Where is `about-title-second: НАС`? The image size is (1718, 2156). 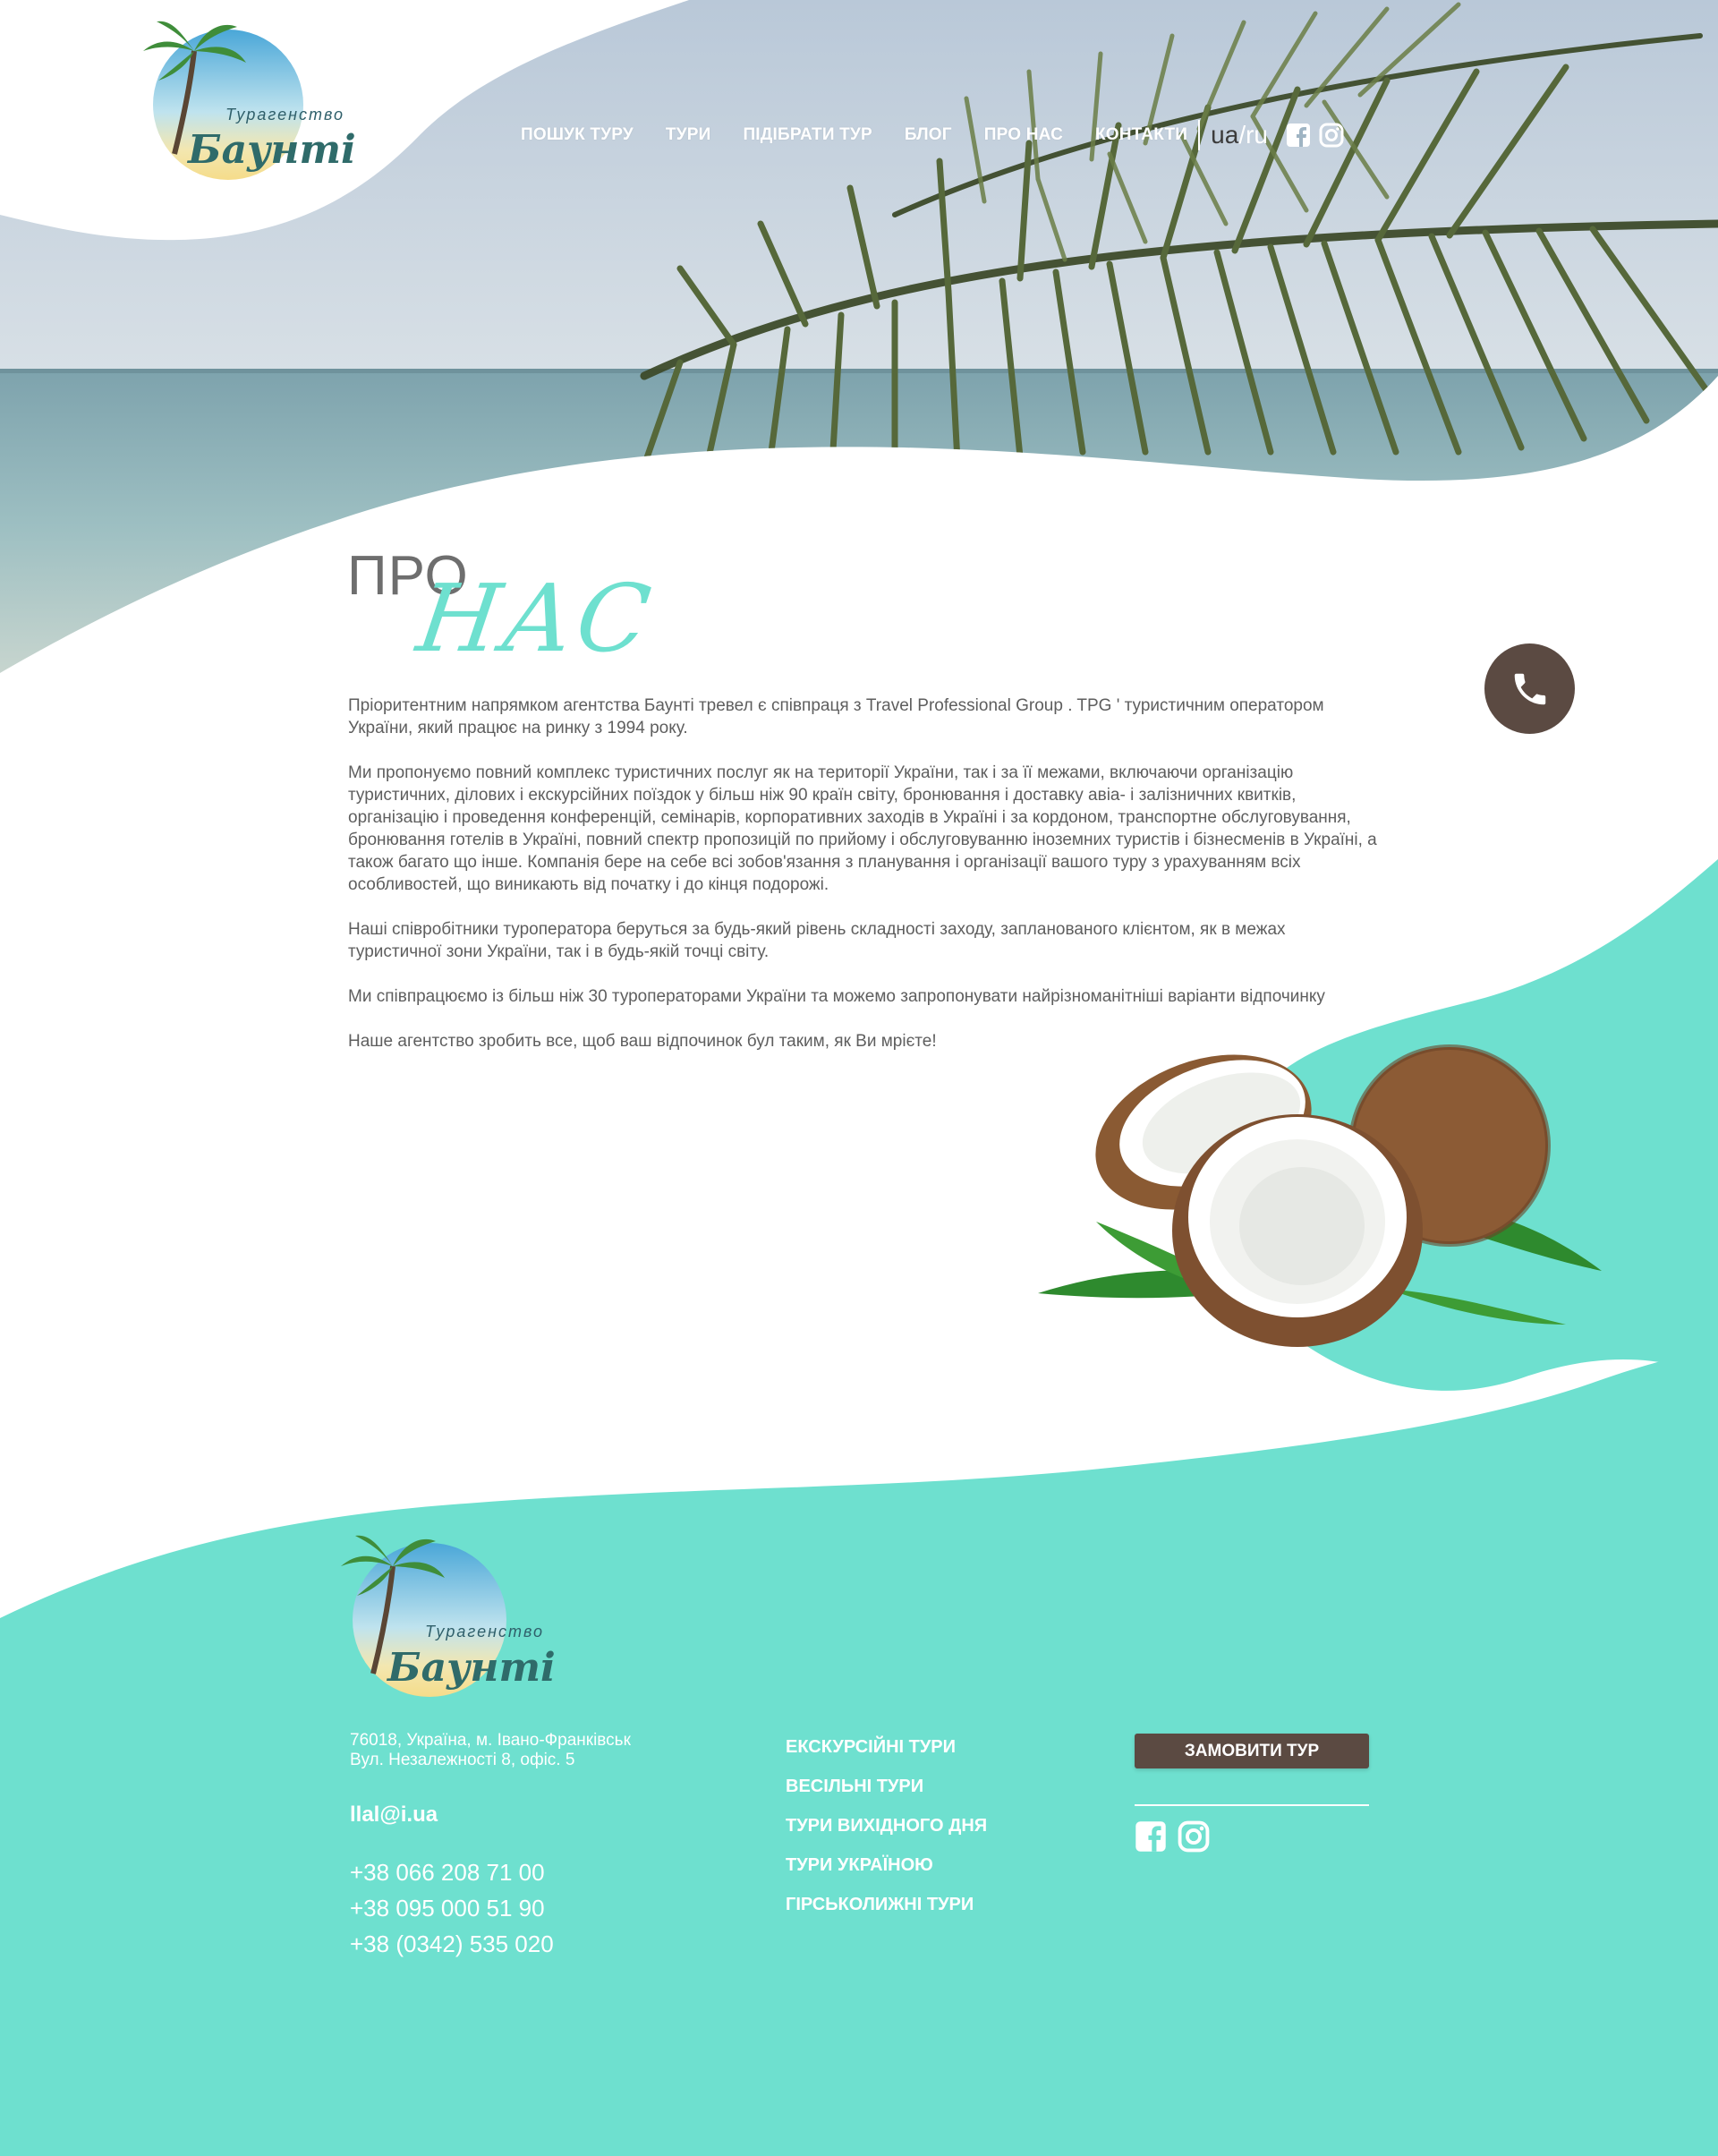 about-title-second: НАС is located at coordinates (535, 618).